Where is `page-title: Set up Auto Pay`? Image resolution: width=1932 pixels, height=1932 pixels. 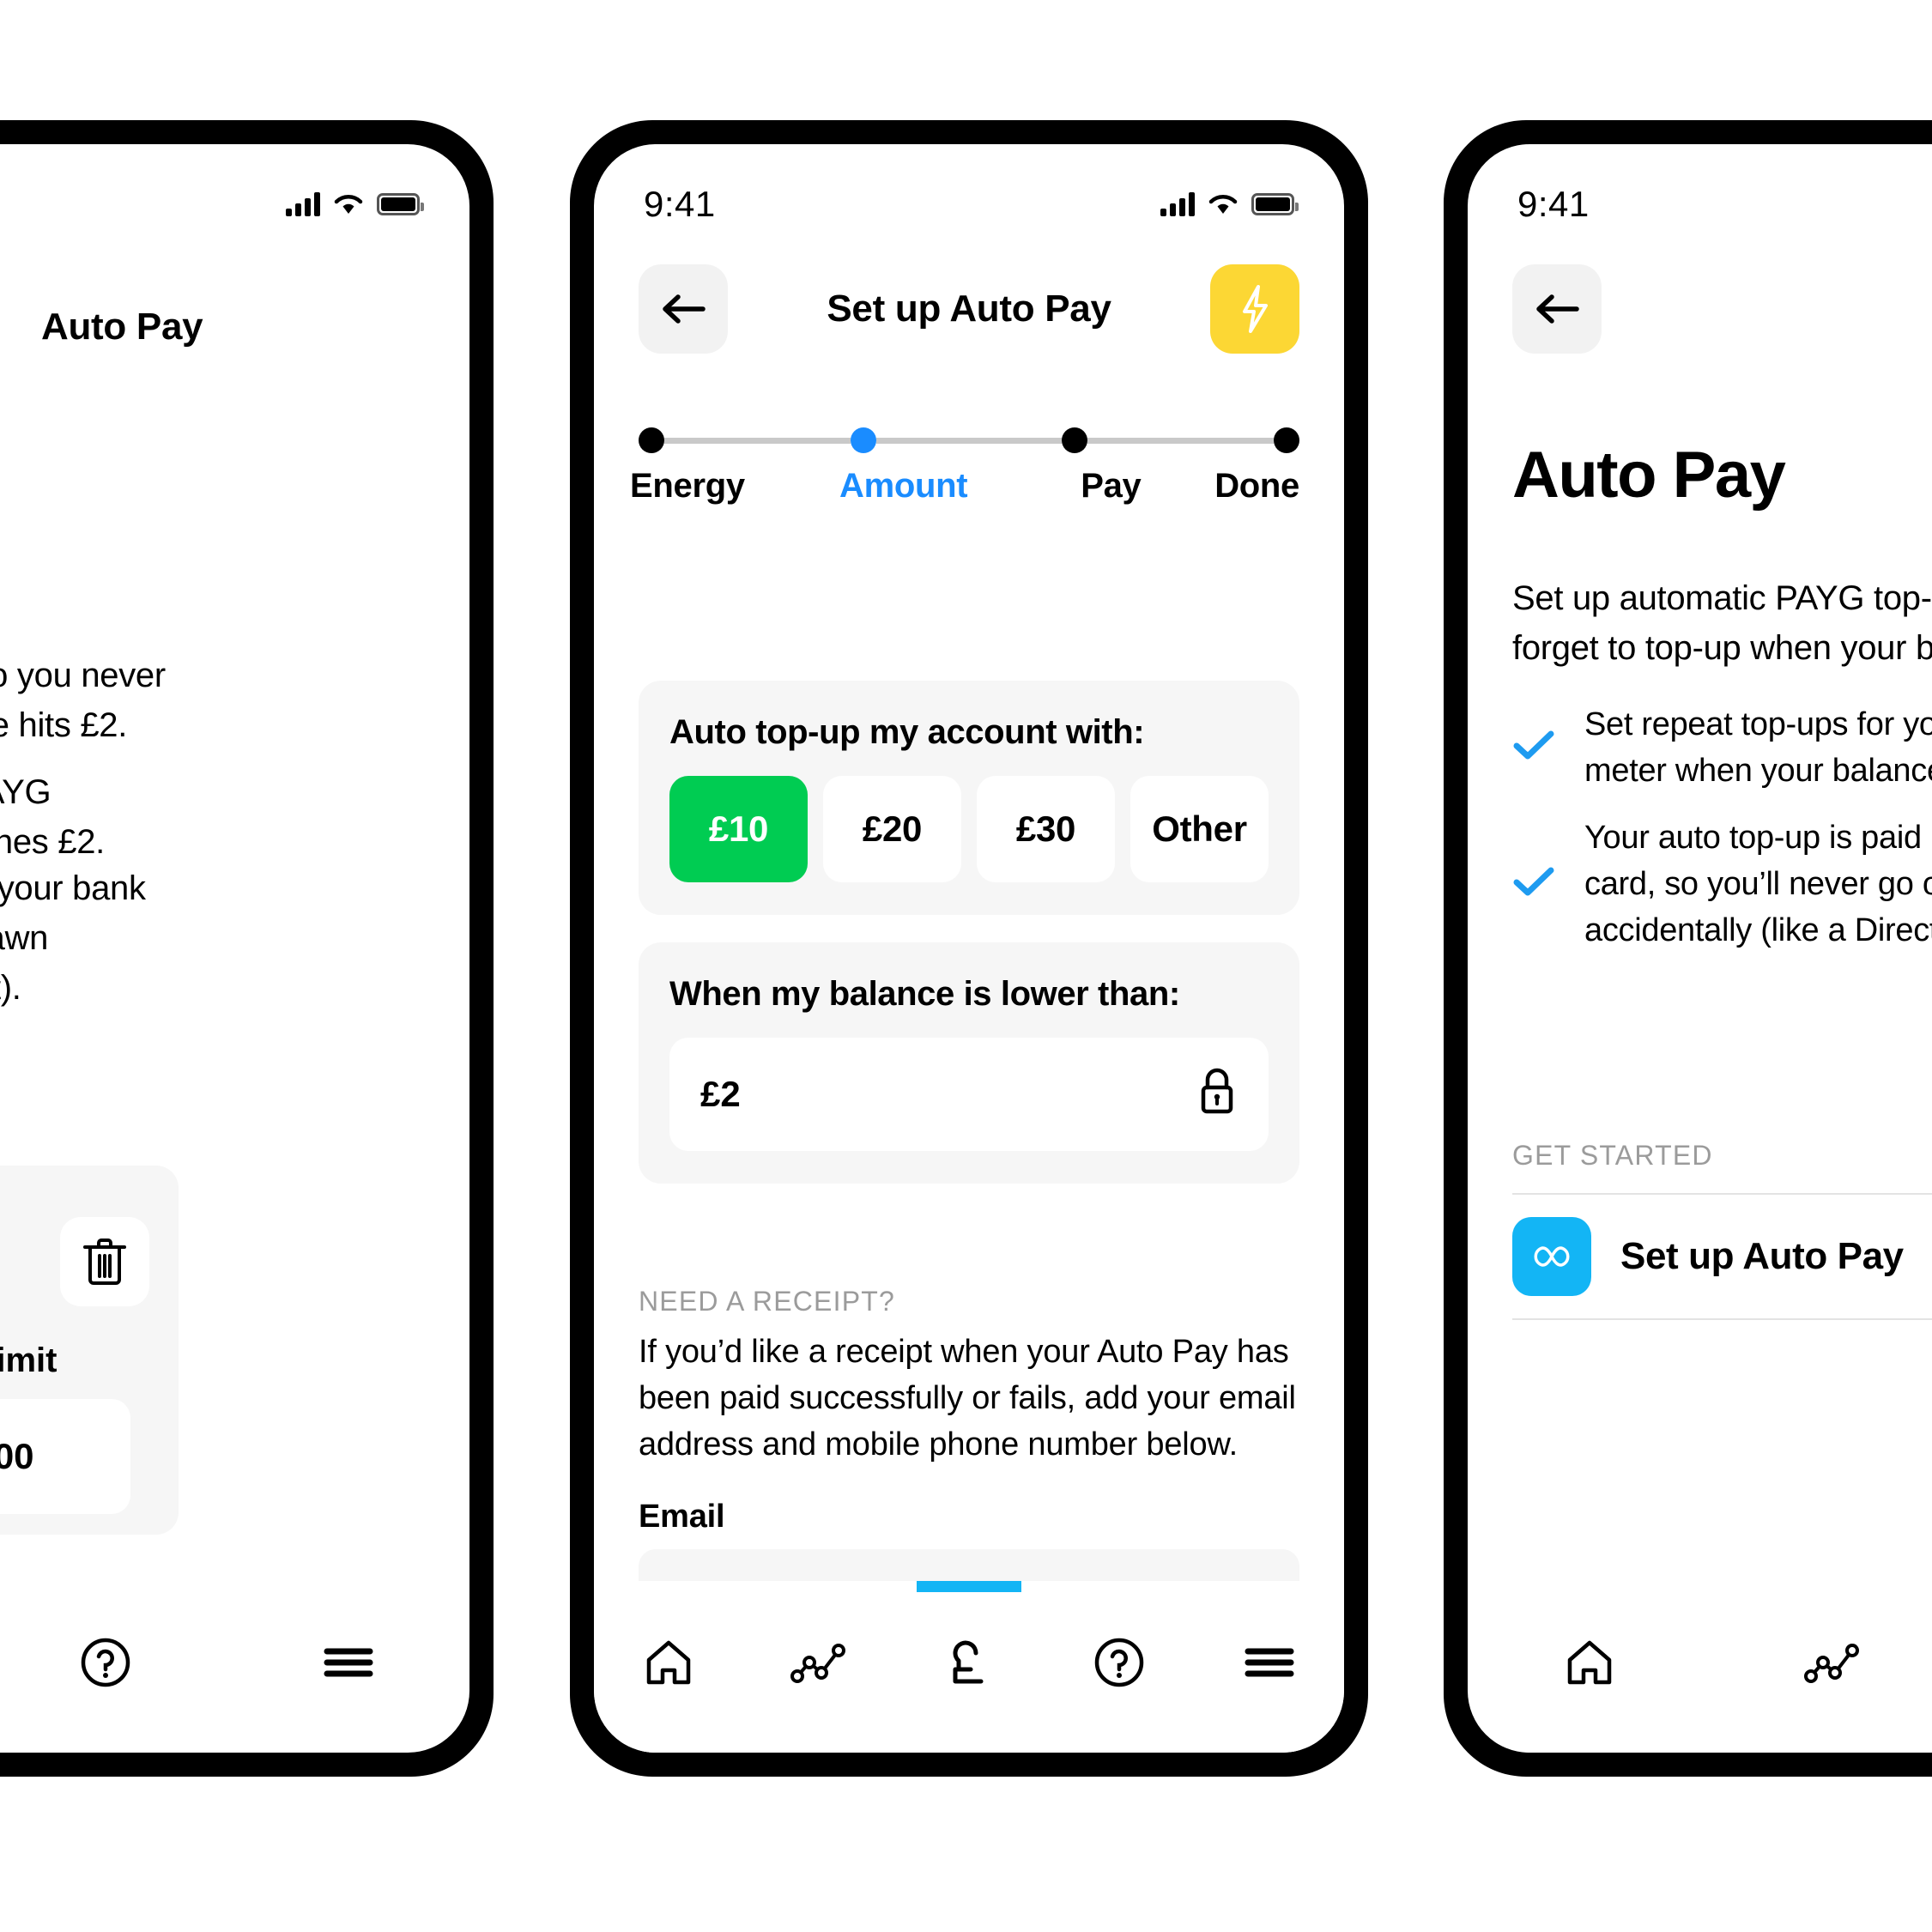
page-title: Set up Auto Pay is located at coordinates (969, 309).